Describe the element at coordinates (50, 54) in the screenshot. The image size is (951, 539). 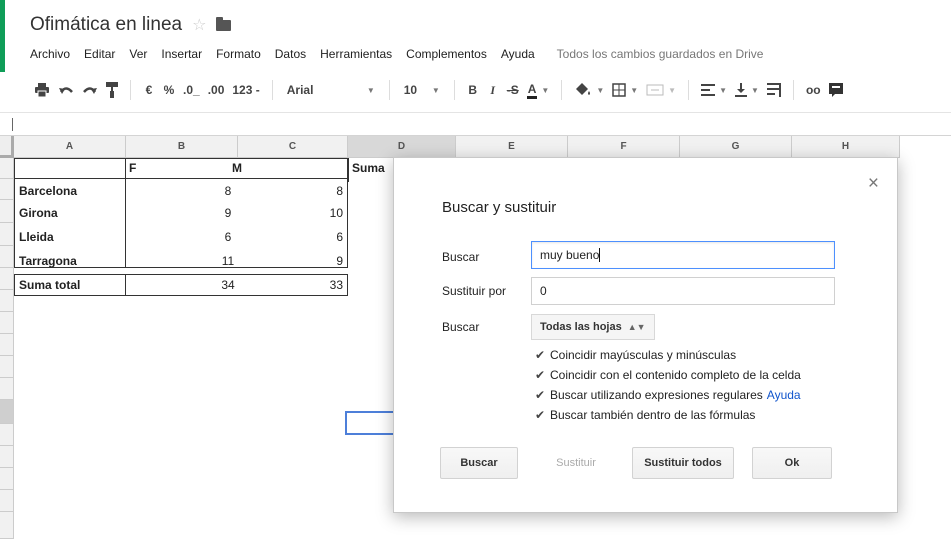
I see `menu-archivo: Archivo` at that location.